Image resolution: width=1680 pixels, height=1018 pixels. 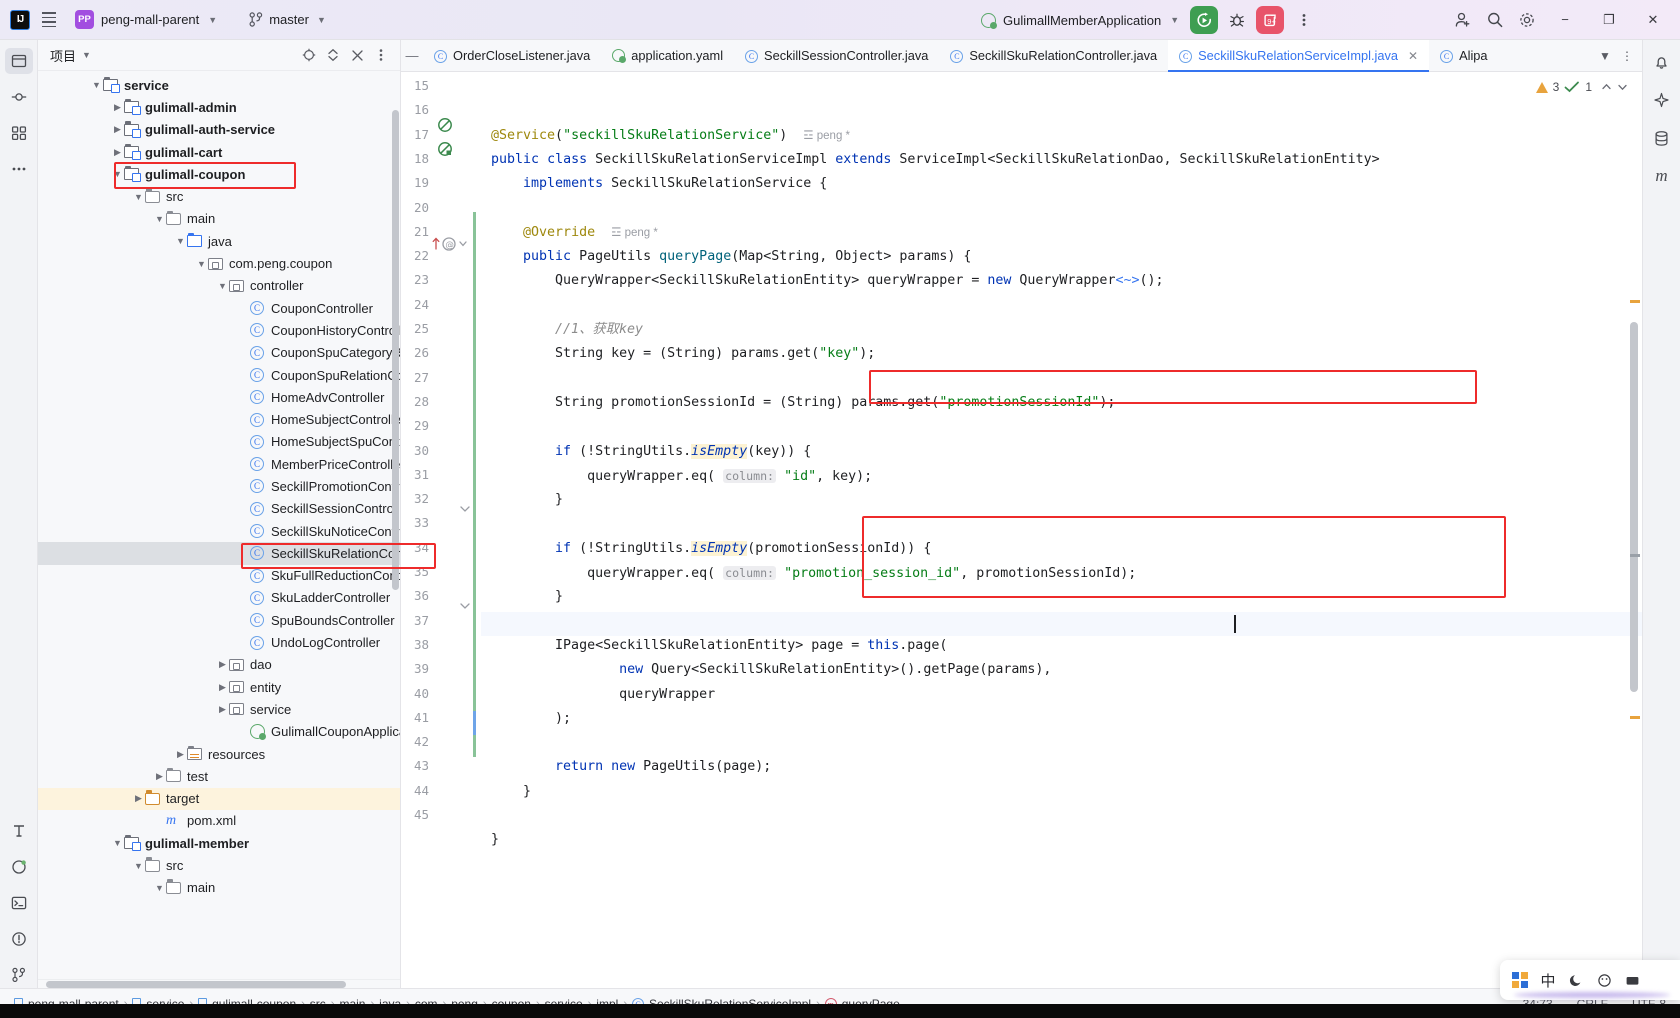 What do you see at coordinates (1662, 176) in the screenshot?
I see `maven-icon: m` at bounding box center [1662, 176].